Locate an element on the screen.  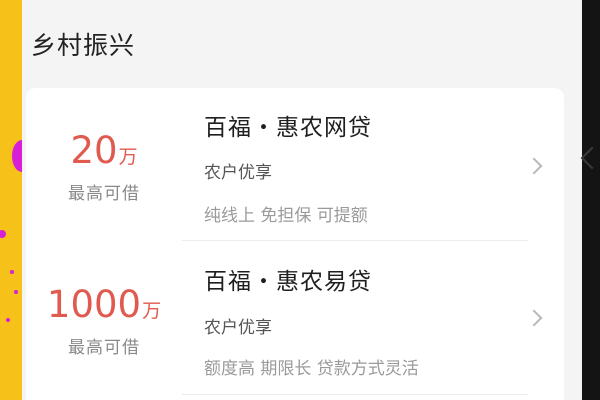
max-amount: 1000万 is located at coordinates (104, 304).